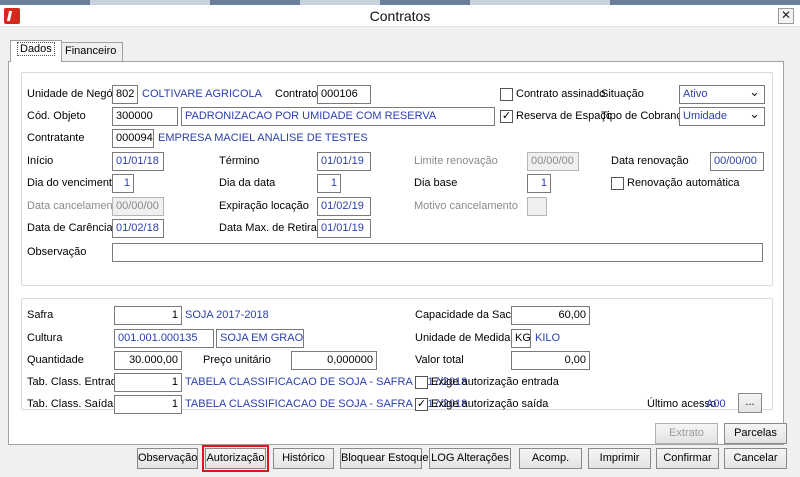 The height and width of the screenshot is (477, 800). Describe the element at coordinates (138, 206) in the screenshot. I see `data-cancelamento-field: 00/00/00` at that location.